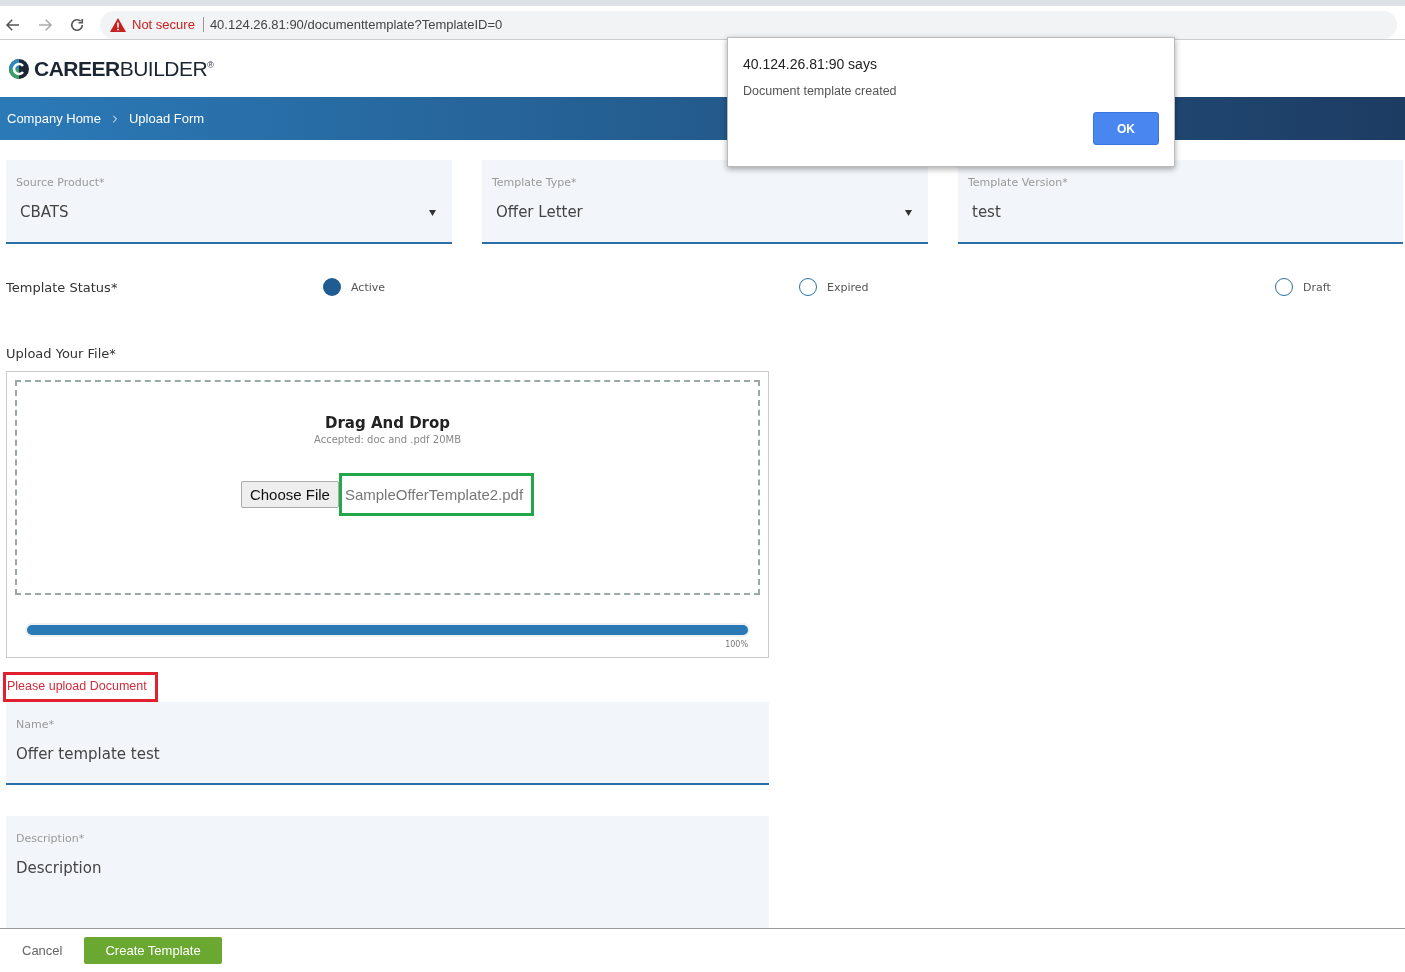  What do you see at coordinates (387, 439) in the screenshot?
I see `drop-hint: Accepted: doc and .pdf 20MB` at bounding box center [387, 439].